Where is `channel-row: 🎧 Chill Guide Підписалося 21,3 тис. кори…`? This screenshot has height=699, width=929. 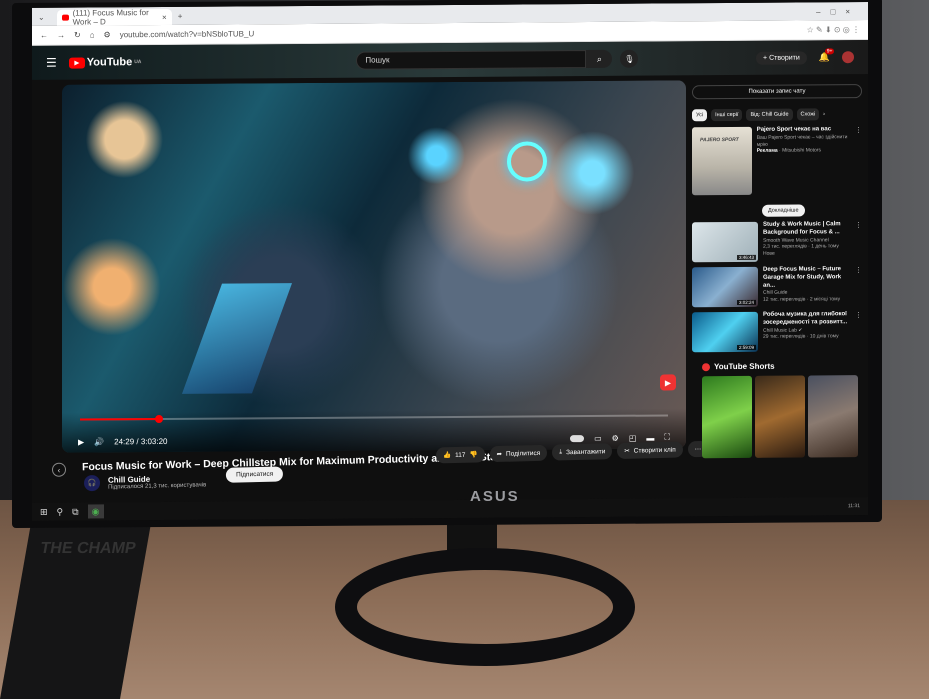
channel-row: 🎧 Chill Guide Підписалося 21,3 тис. кори… is located at coordinates (183, 478).